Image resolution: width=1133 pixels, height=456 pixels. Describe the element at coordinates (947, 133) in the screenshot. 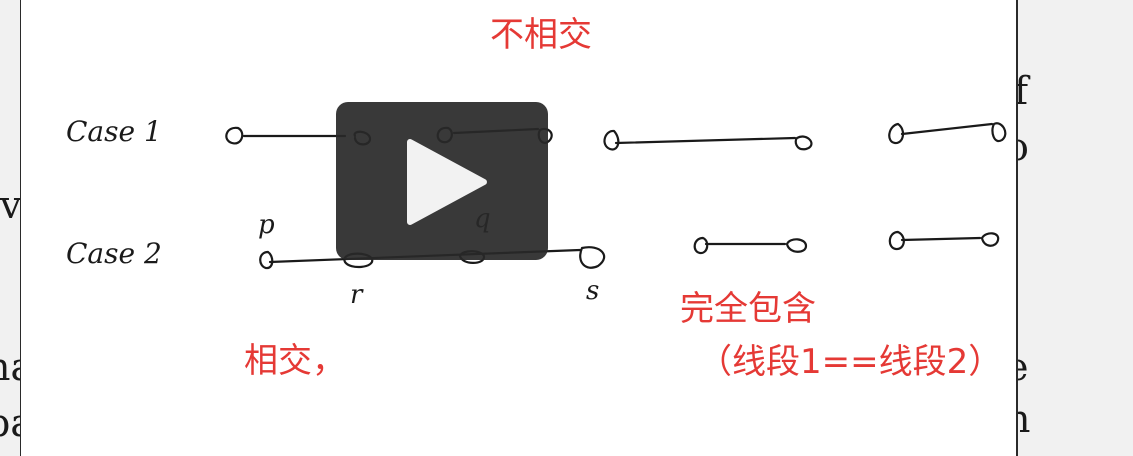

I see `case1-segment-d` at that location.